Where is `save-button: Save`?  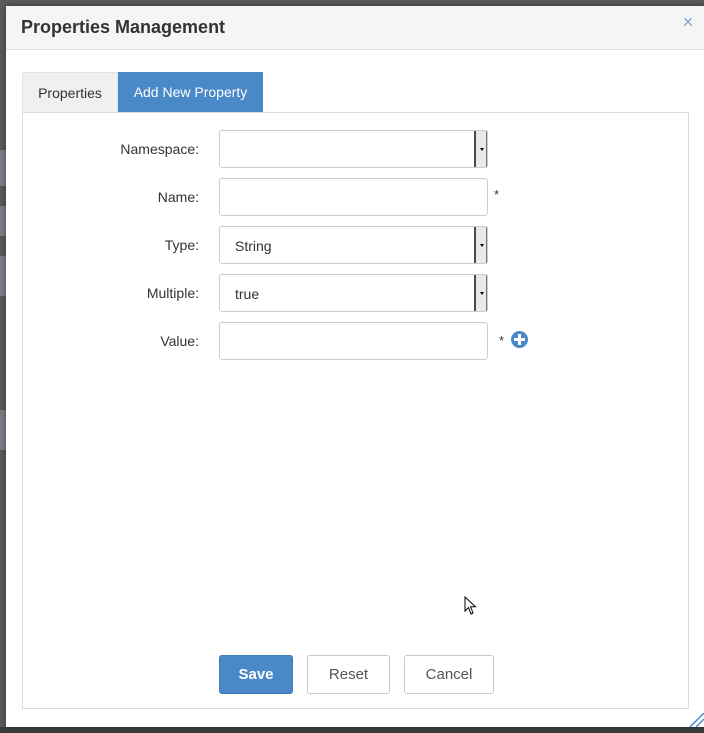
save-button: Save is located at coordinates (256, 674).